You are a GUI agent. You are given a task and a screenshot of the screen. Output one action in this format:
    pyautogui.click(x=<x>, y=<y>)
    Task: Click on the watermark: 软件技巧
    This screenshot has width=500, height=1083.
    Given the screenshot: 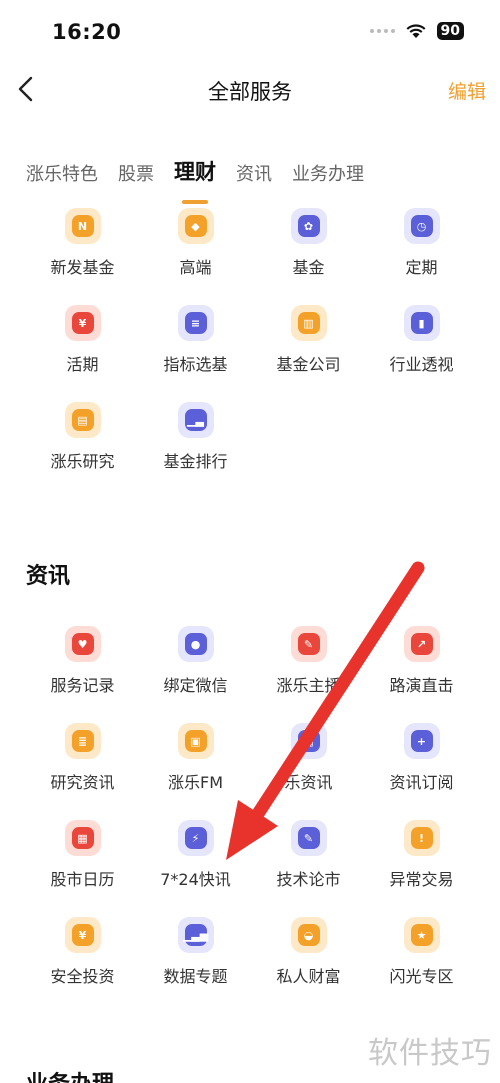 What is the action you would take?
    pyautogui.click(x=430, y=1053)
    